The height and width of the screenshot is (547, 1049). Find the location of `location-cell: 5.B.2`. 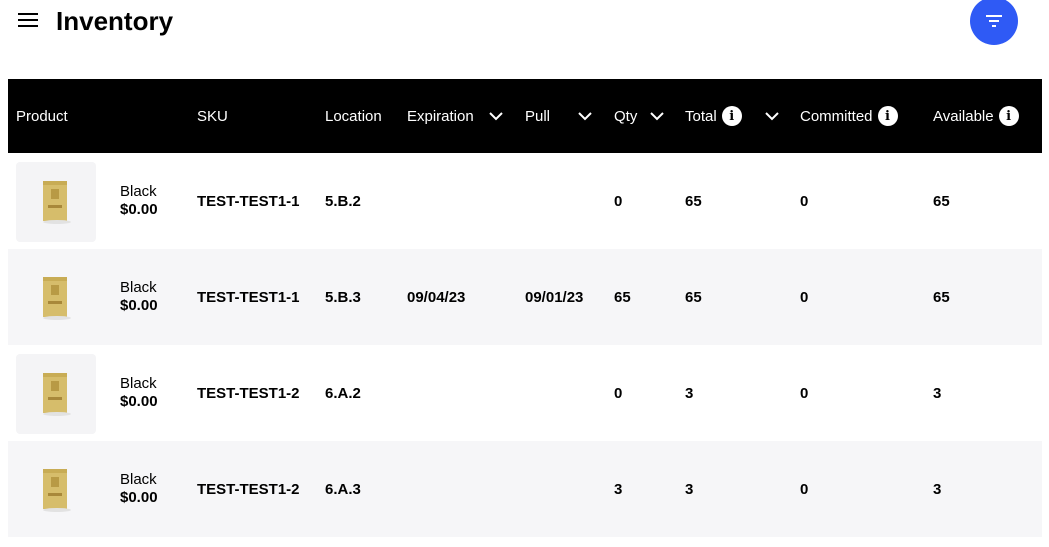

location-cell: 5.B.2 is located at coordinates (343, 201).